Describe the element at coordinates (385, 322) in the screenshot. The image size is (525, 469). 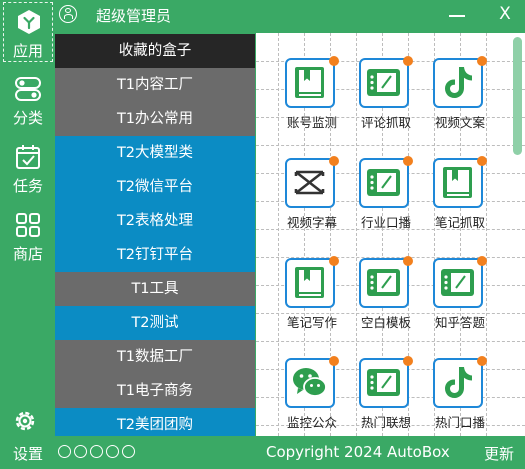
I see `app-tile-label: 空白模板` at that location.